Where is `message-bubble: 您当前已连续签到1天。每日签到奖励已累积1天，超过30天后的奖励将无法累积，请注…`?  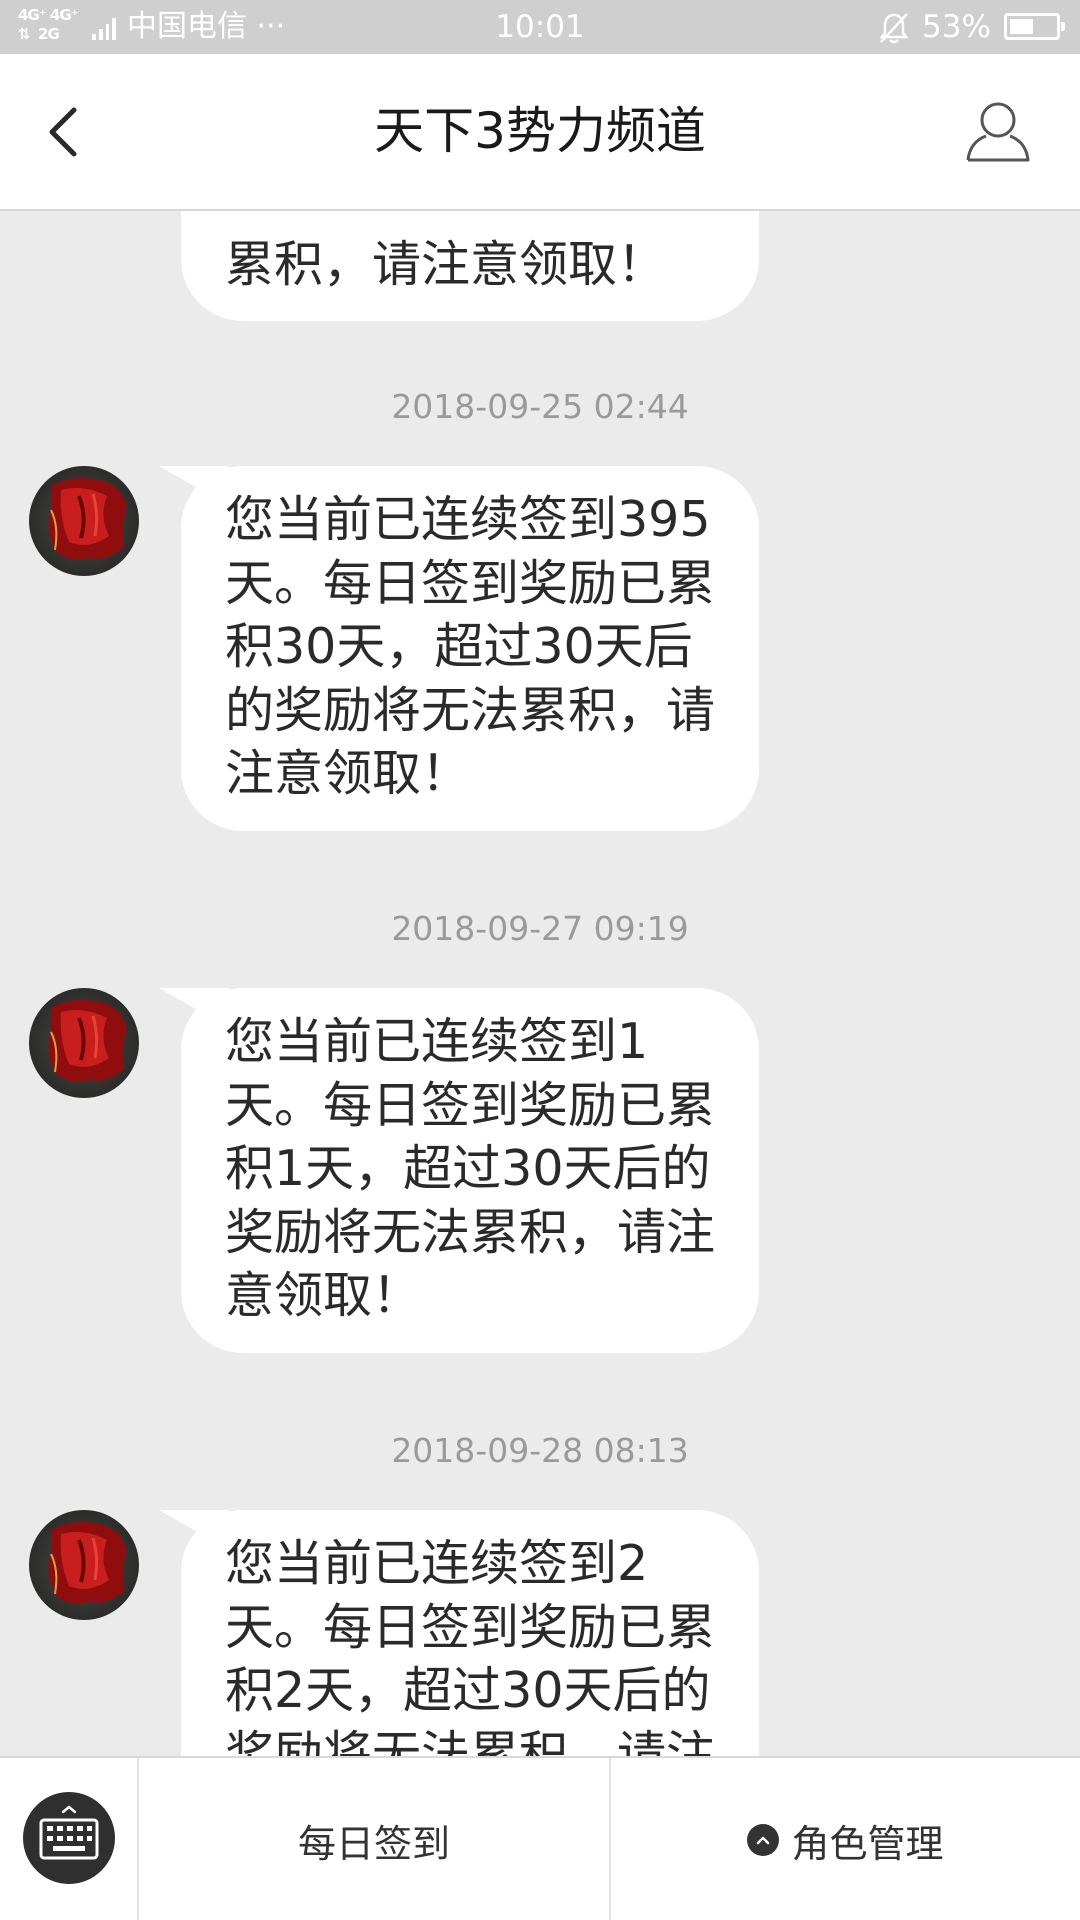 message-bubble: 您当前已连续签到1天。每日签到奖励已累积1天，超过30天后的奖励将无法累积，请注… is located at coordinates (470, 1170).